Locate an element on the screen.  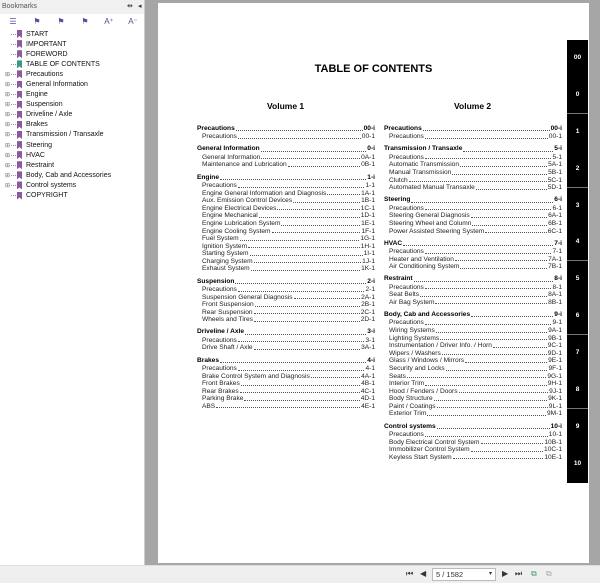
toc-section-heading: Restraint 8-i is located at coordinates (473, 279).